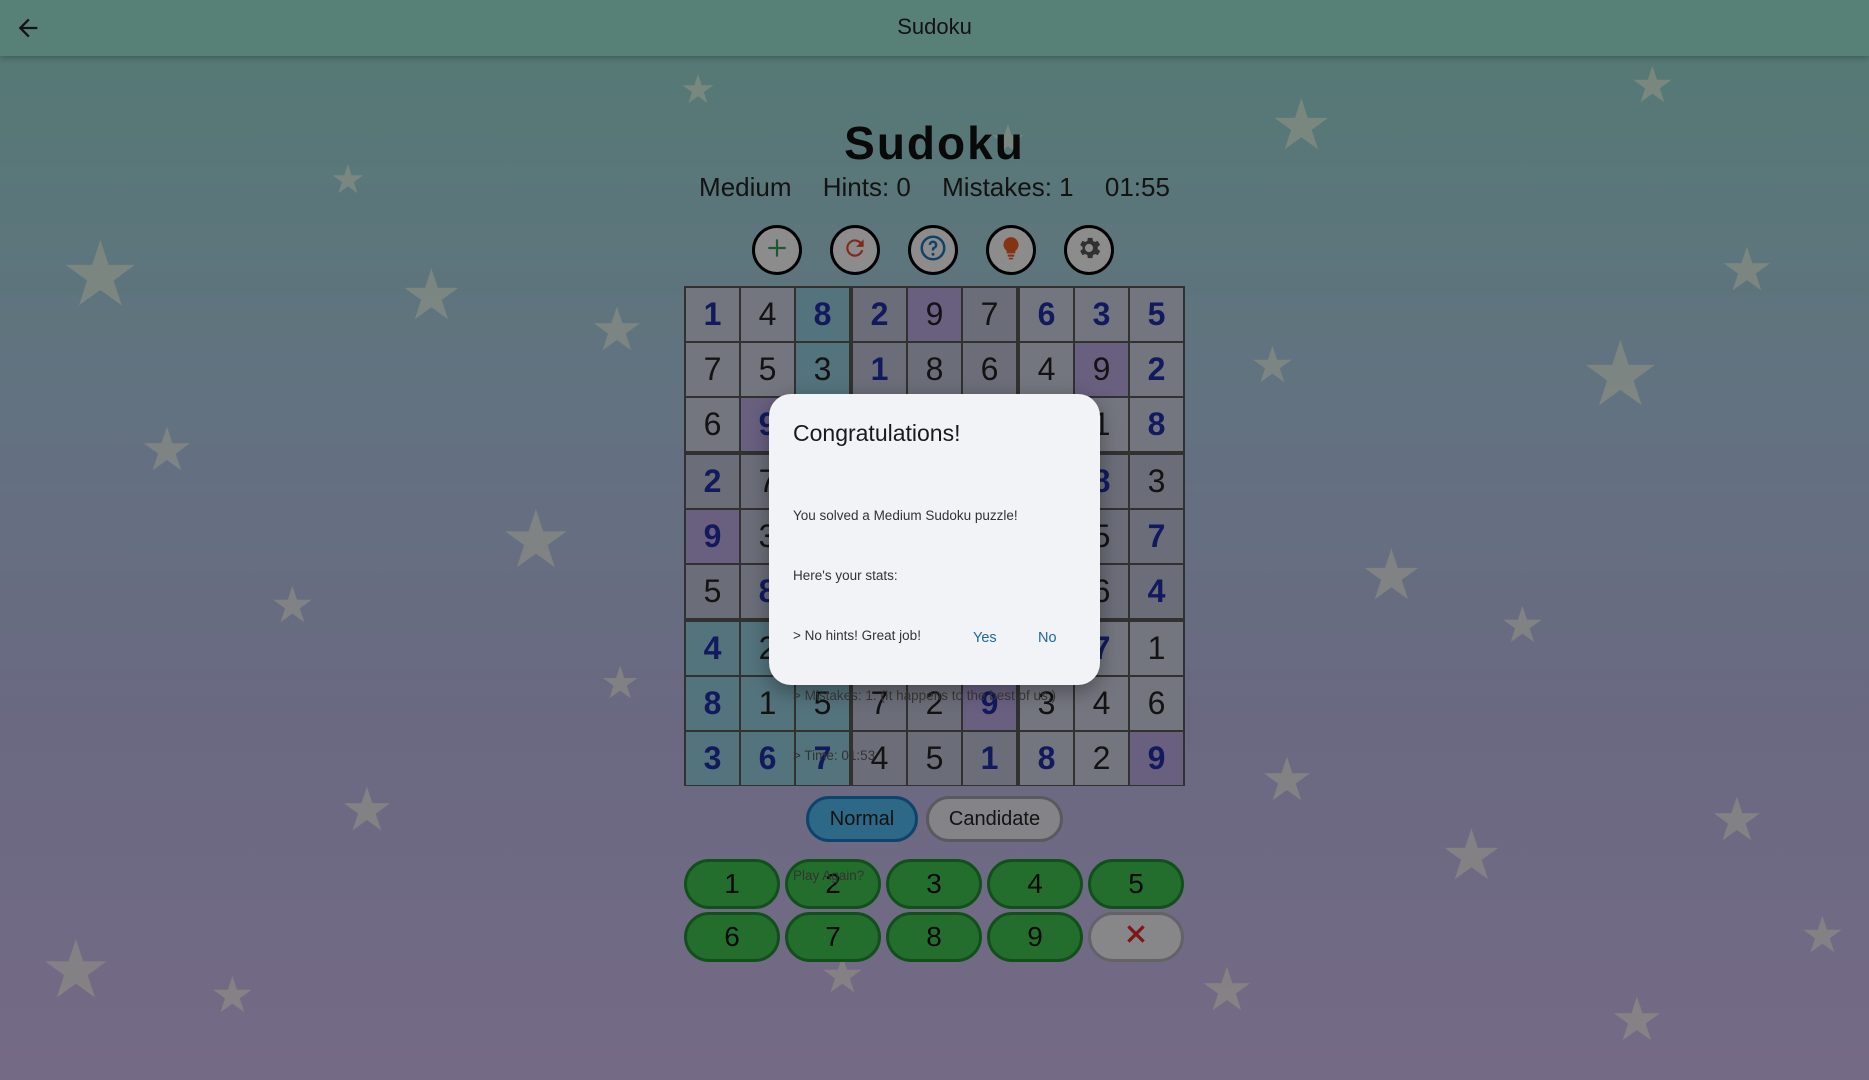 This screenshot has height=1080, width=1869. I want to click on dialog-line: Here's your stats:, so click(845, 575).